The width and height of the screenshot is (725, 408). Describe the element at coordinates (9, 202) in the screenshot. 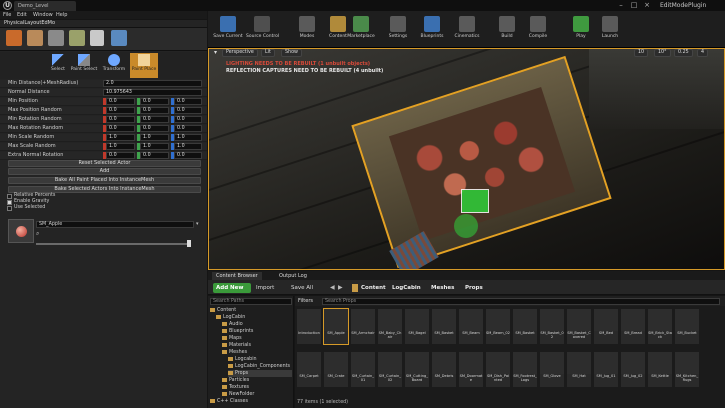

I see `enable-gravity-checkbox` at that location.